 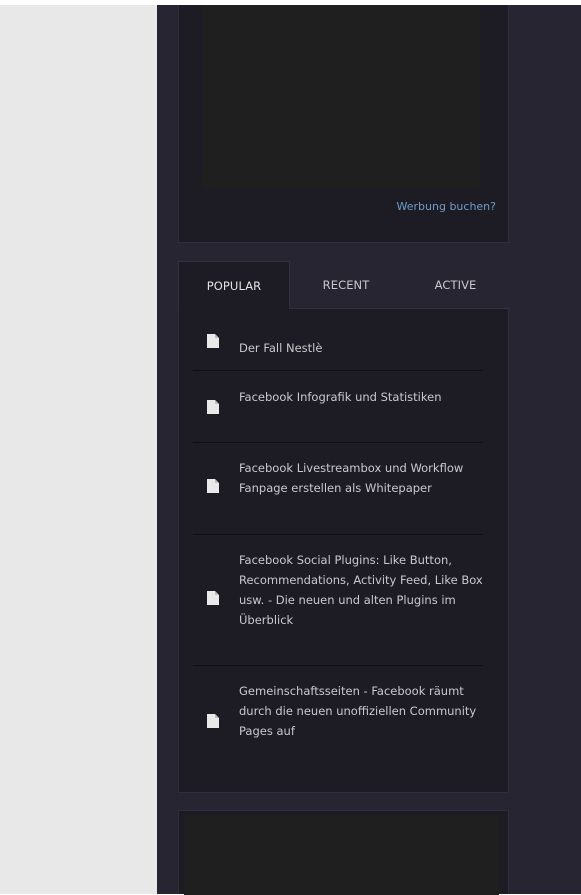 What do you see at coordinates (341, 855) in the screenshot?
I see `widget-placeholder` at bounding box center [341, 855].